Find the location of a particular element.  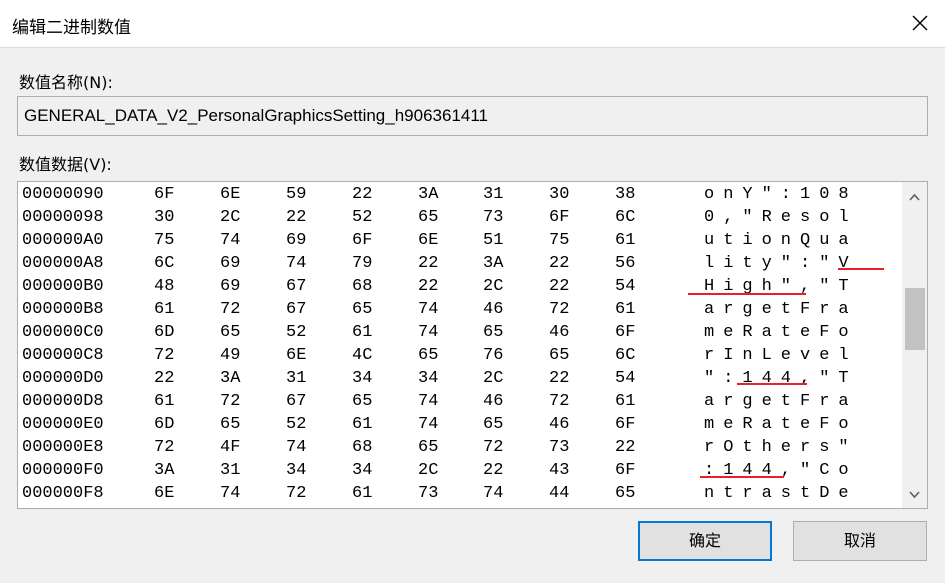

scroll-up-icon is located at coordinates (914, 197).